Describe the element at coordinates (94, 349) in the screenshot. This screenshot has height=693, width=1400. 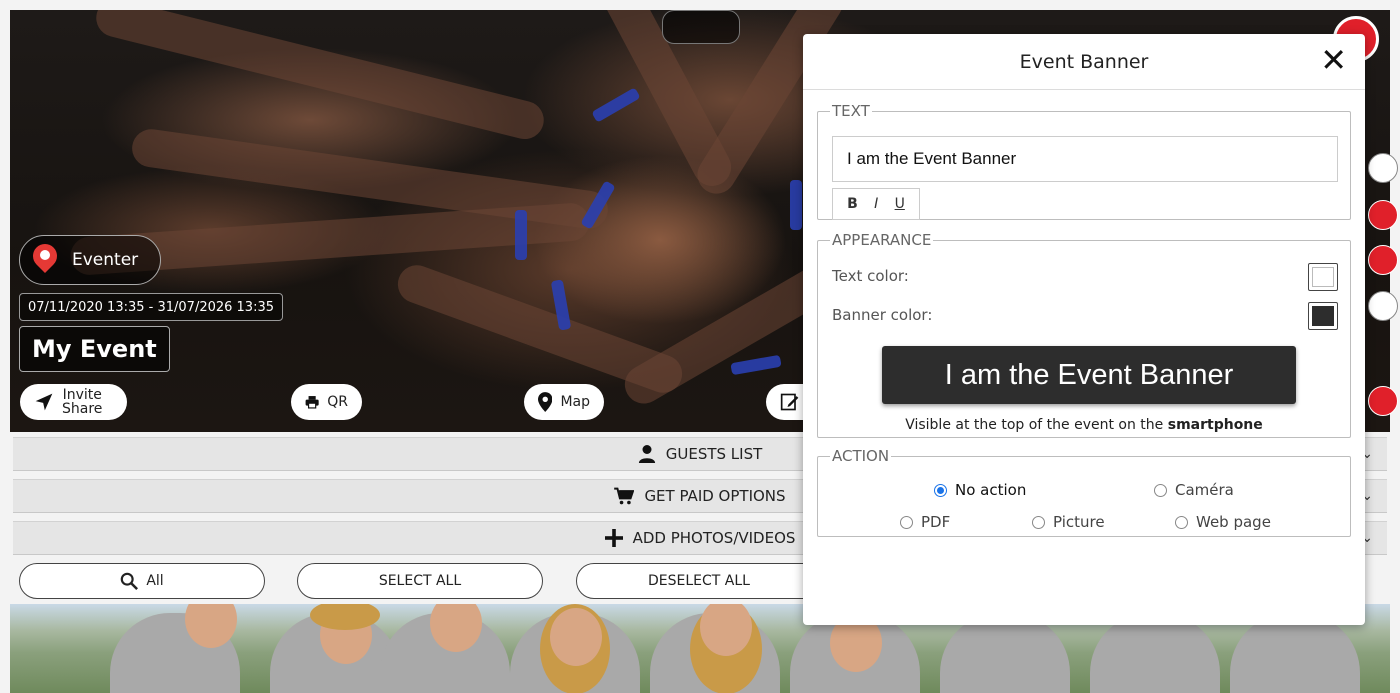
I see `event-title: My Event` at that location.